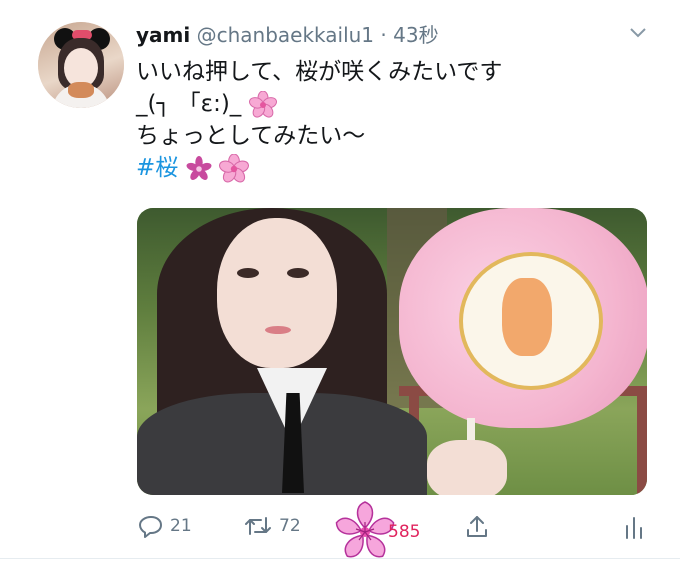  I want to click on stats-button, so click(634, 528).